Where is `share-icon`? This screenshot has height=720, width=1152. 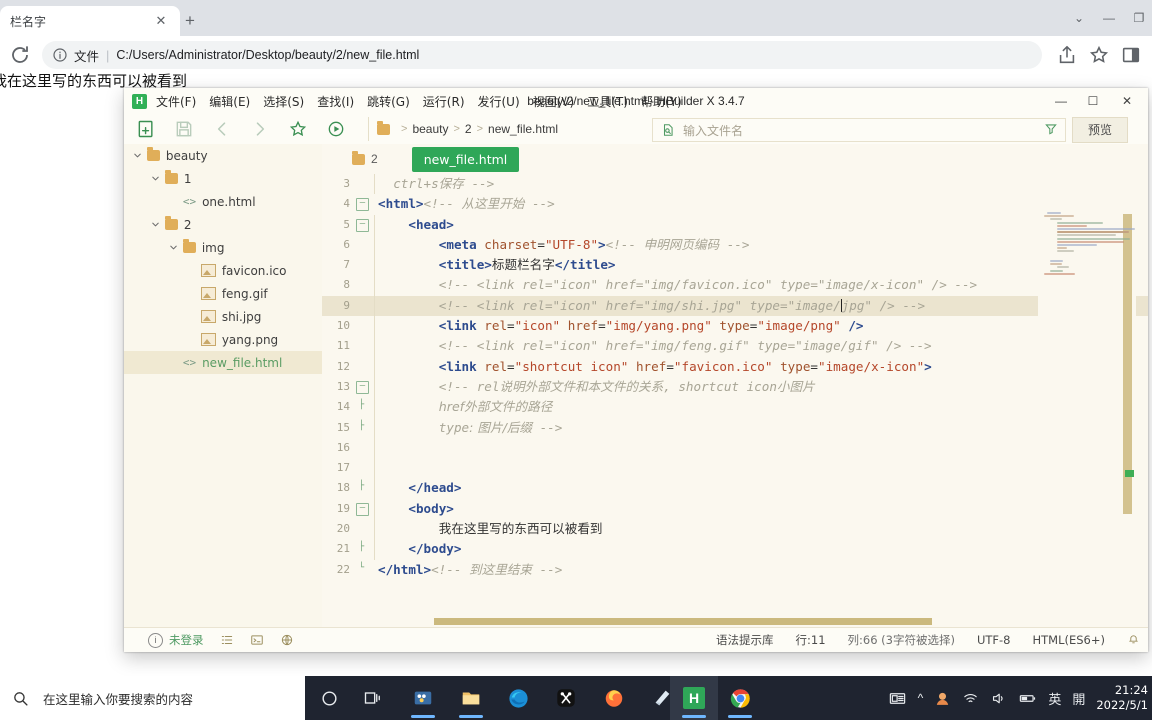
share-icon is located at coordinates (1067, 55).